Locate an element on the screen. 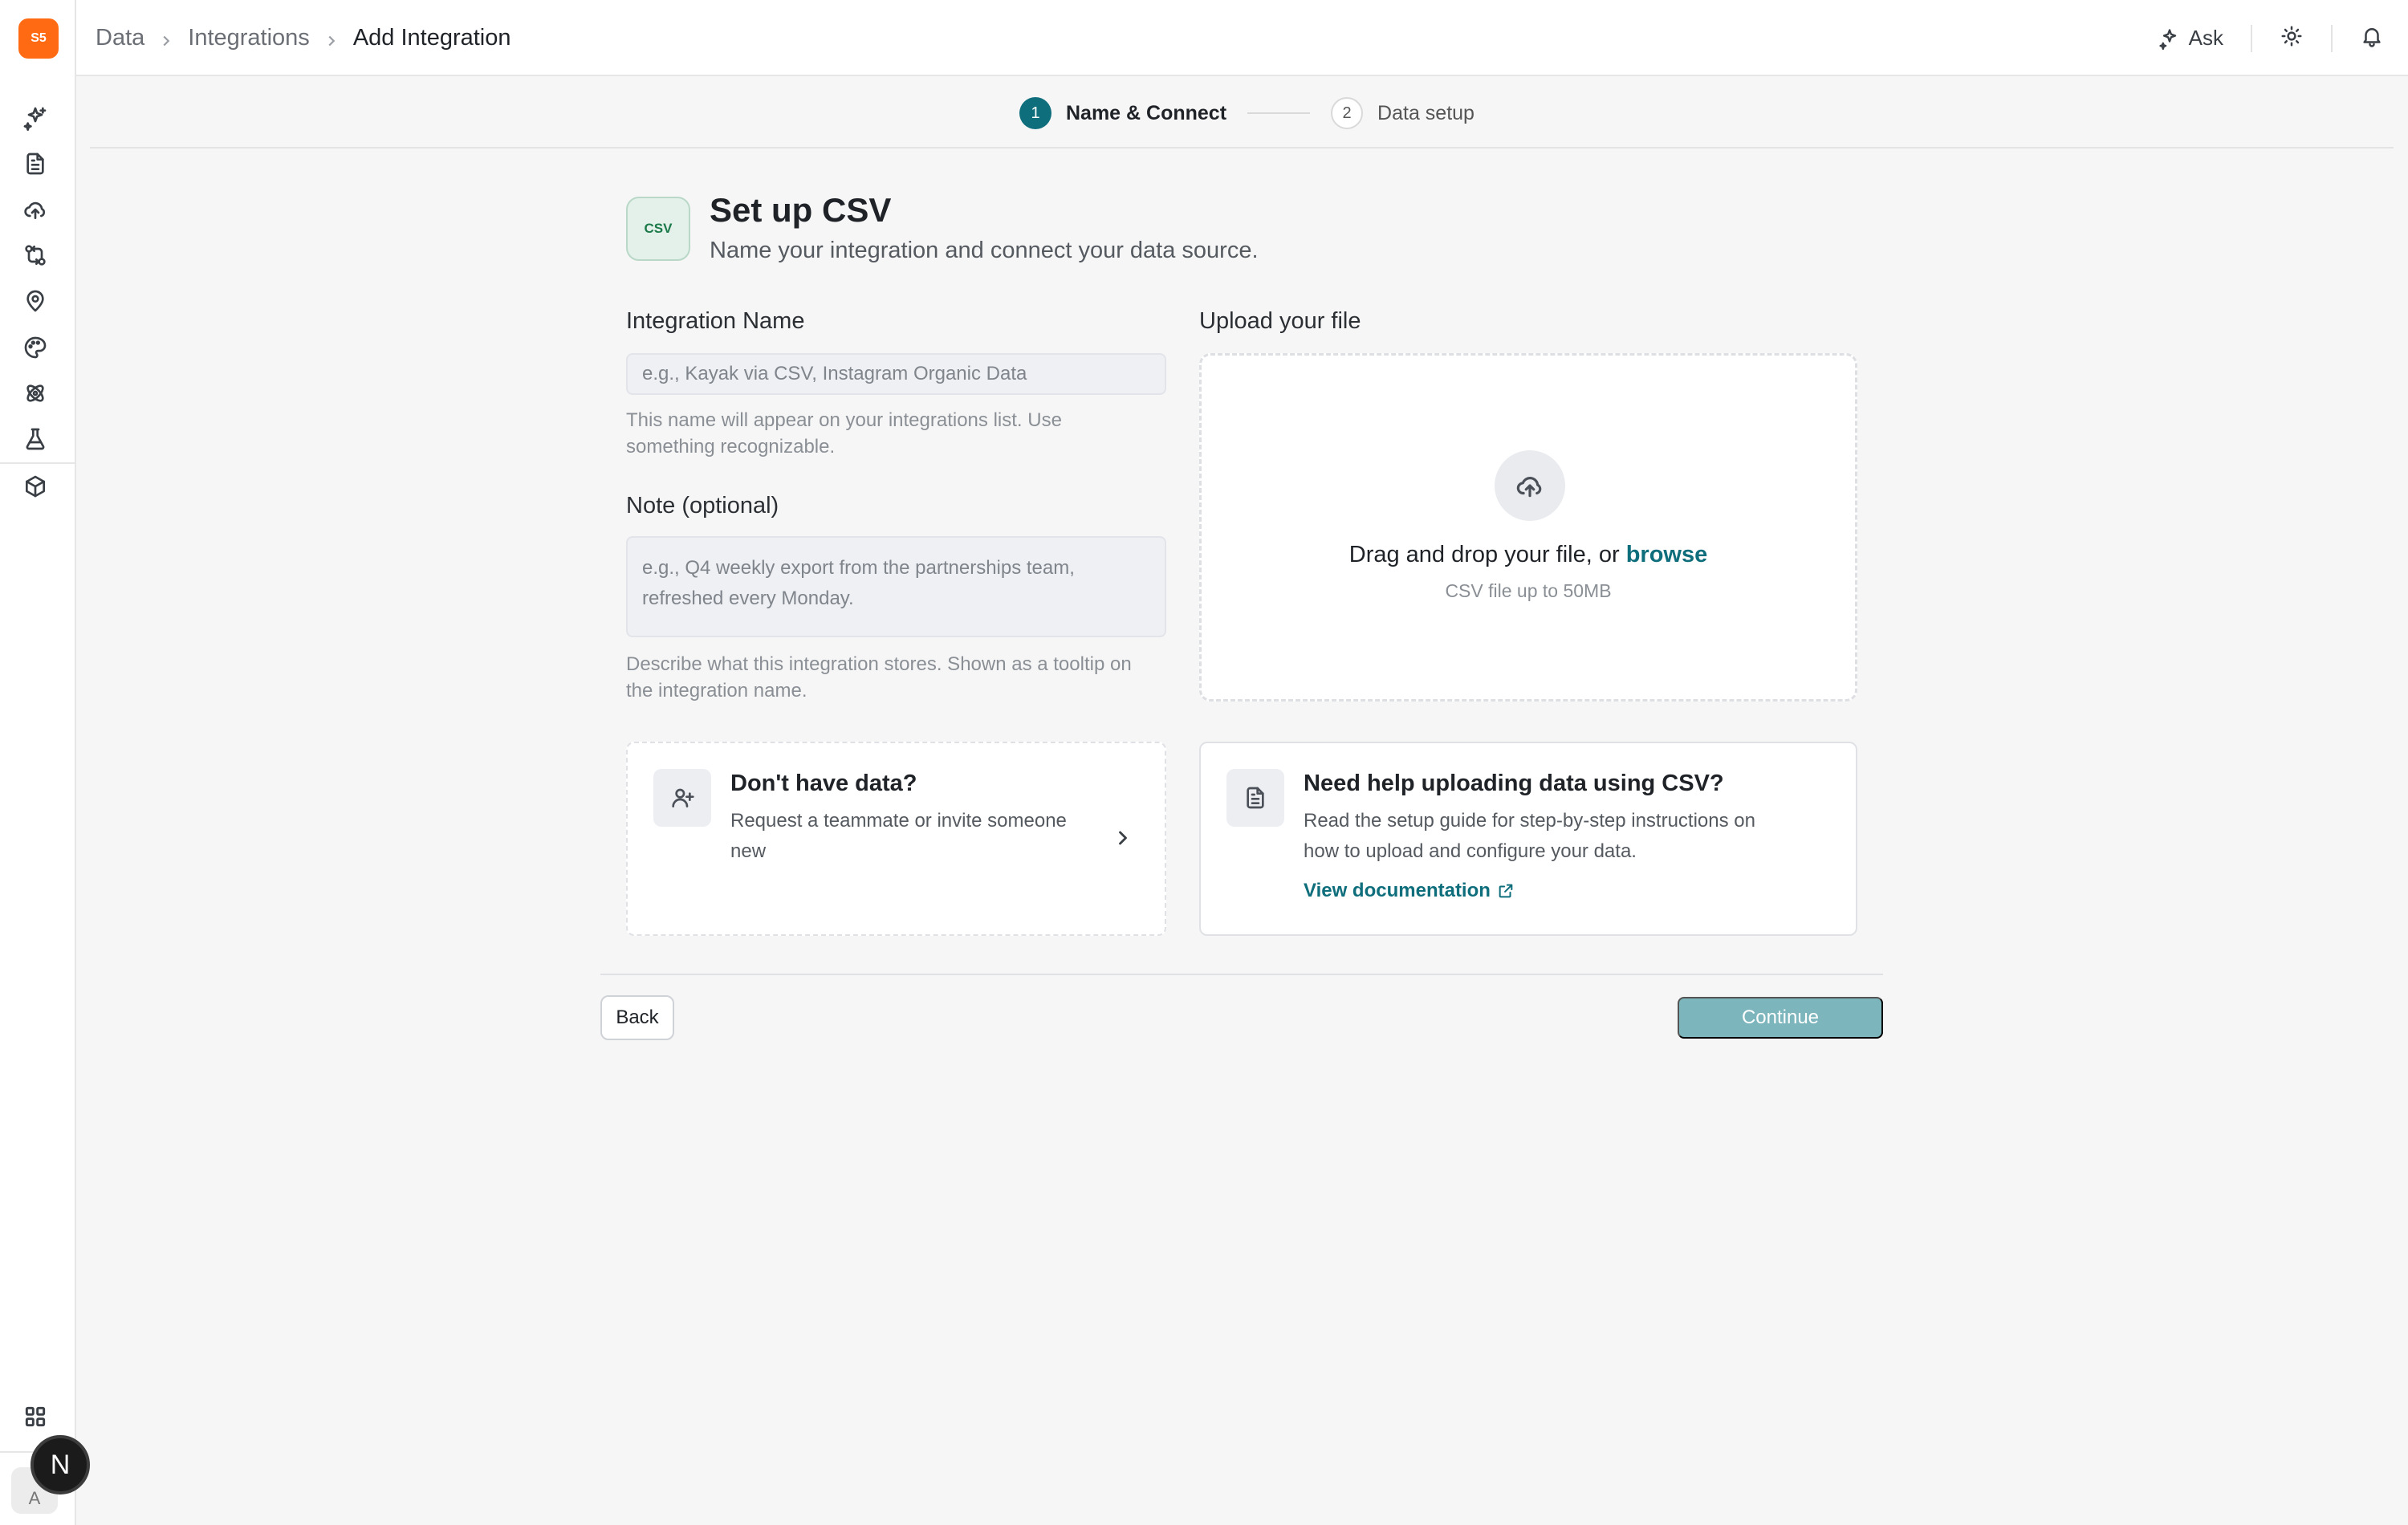  sidebar: S5 A is located at coordinates (38, 762).